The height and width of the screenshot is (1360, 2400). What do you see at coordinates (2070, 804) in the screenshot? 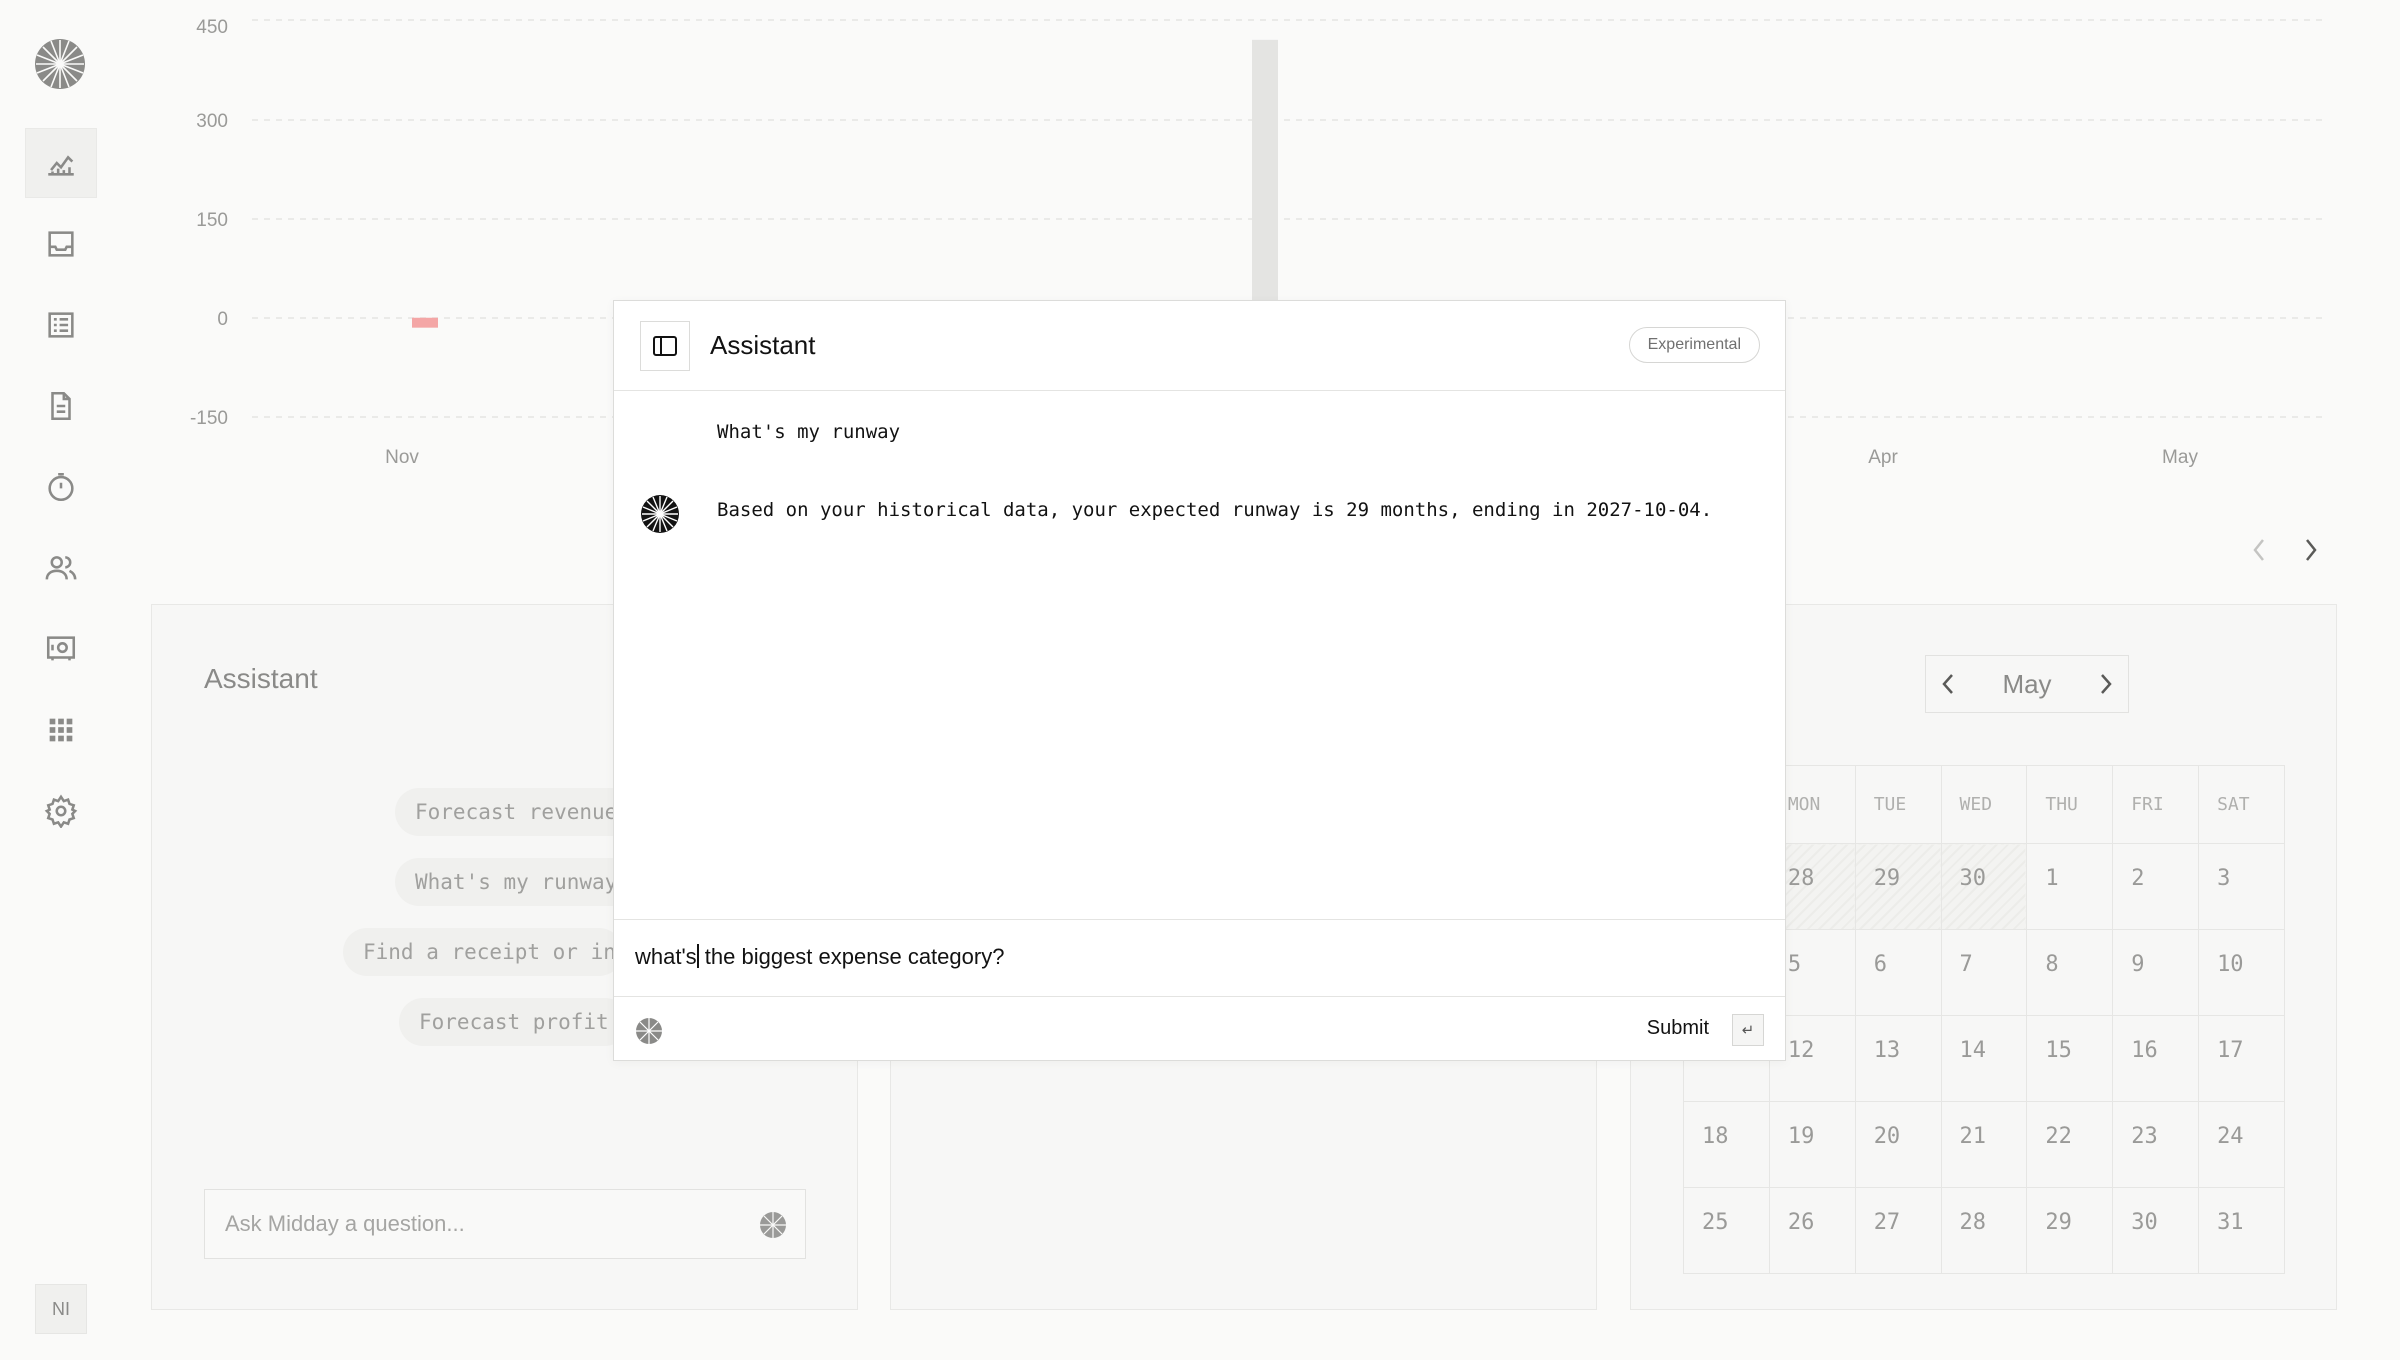
I see `weekday-header: THU` at bounding box center [2070, 804].